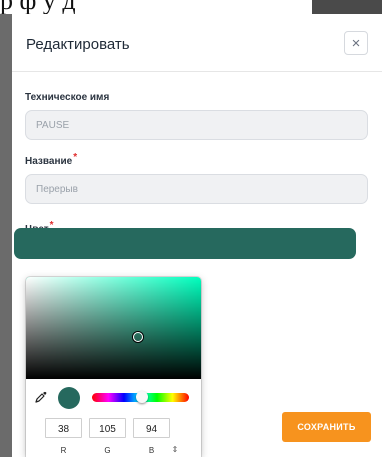 Image resolution: width=382 pixels, height=457 pixels. I want to click on modal-backdrop, so click(6, 235).